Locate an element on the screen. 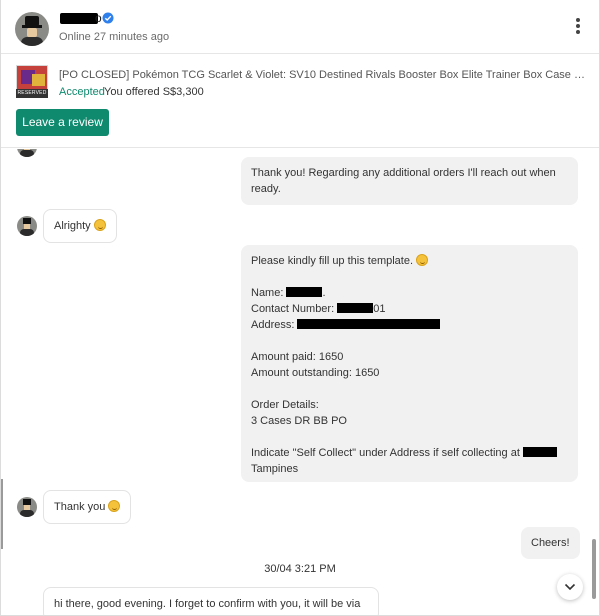 The image size is (600, 616). online-status: Online 27 minutes ago is located at coordinates (114, 37).